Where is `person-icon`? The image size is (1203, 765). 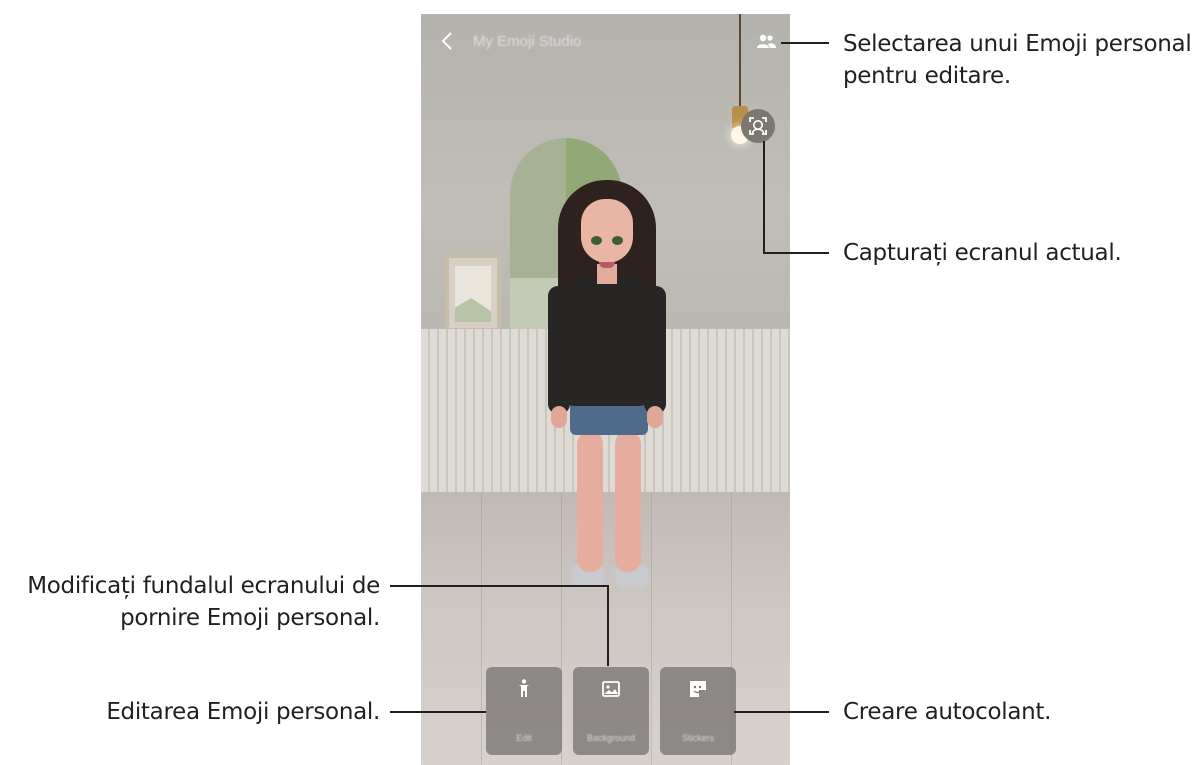
person-icon is located at coordinates (524, 689).